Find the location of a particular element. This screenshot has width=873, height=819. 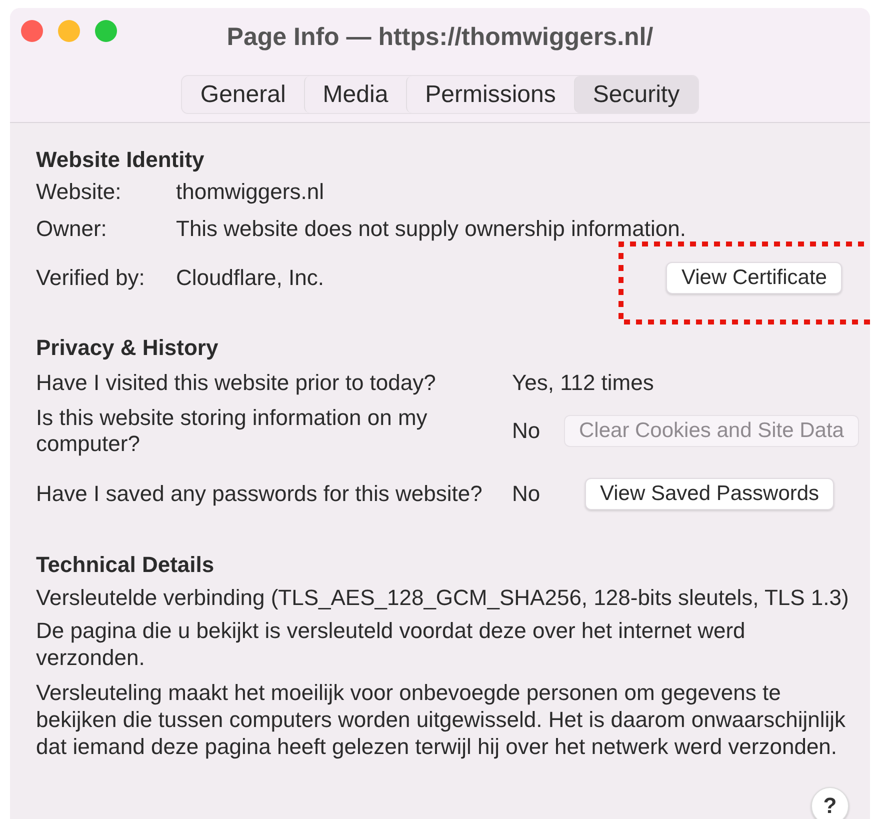

help-button: ? is located at coordinates (830, 803).